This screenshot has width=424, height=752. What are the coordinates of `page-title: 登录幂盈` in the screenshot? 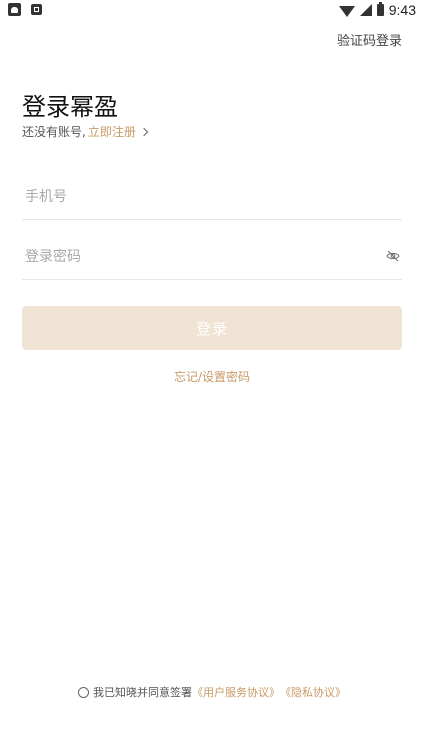 It's located at (70, 107).